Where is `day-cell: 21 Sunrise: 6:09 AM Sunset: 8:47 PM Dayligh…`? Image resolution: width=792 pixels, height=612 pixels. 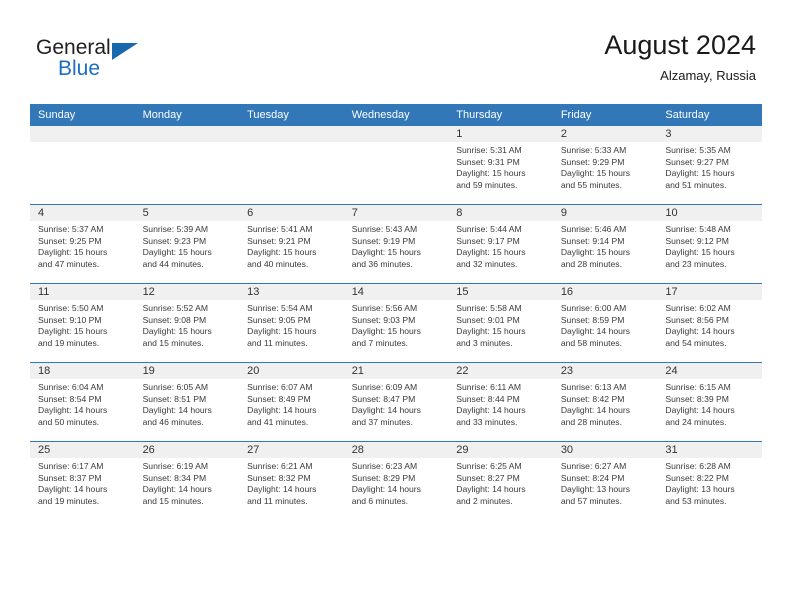
day-cell: 21 Sunrise: 6:09 AM Sunset: 8:47 PM Dayligh… is located at coordinates (396, 402).